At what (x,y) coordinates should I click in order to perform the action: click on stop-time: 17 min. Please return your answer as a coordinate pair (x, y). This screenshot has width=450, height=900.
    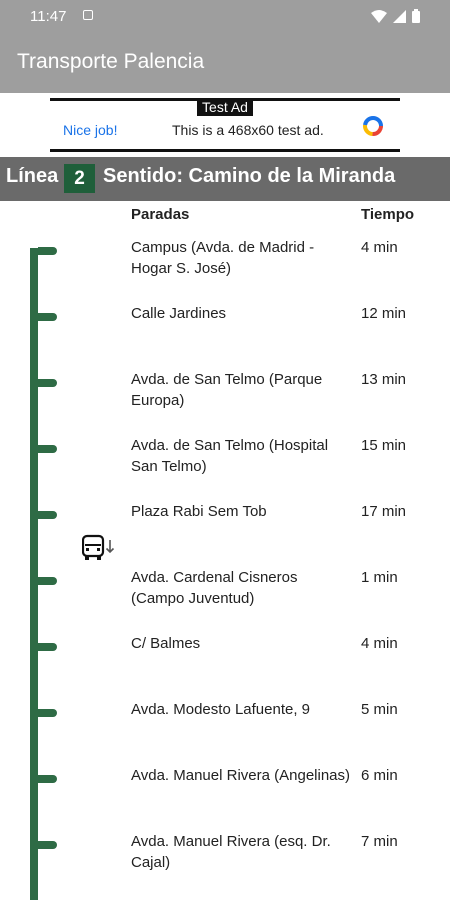
    Looking at the image, I should click on (384, 511).